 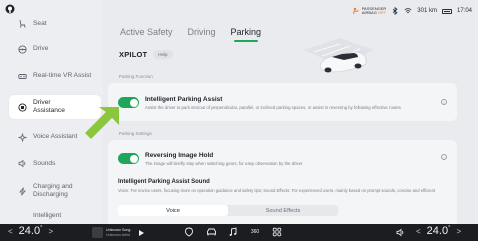 What do you see at coordinates (55, 137) in the screenshot?
I see `sidebar-item-label: Voice Assistant` at bounding box center [55, 137].